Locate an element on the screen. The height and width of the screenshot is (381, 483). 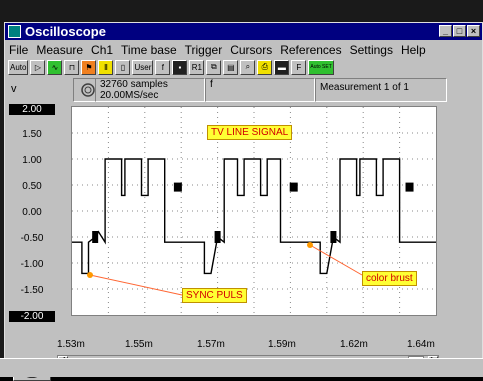
title-bar: Oscilloscope _ □ × is located at coordinates (243, 31).